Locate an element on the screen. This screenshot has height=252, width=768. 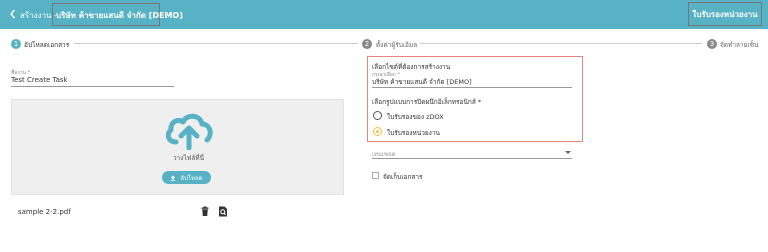
company-select-underline is located at coordinates (472, 87).